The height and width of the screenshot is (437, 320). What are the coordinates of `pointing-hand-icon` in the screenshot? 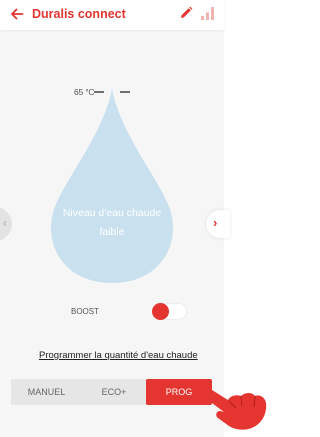 It's located at (232, 407).